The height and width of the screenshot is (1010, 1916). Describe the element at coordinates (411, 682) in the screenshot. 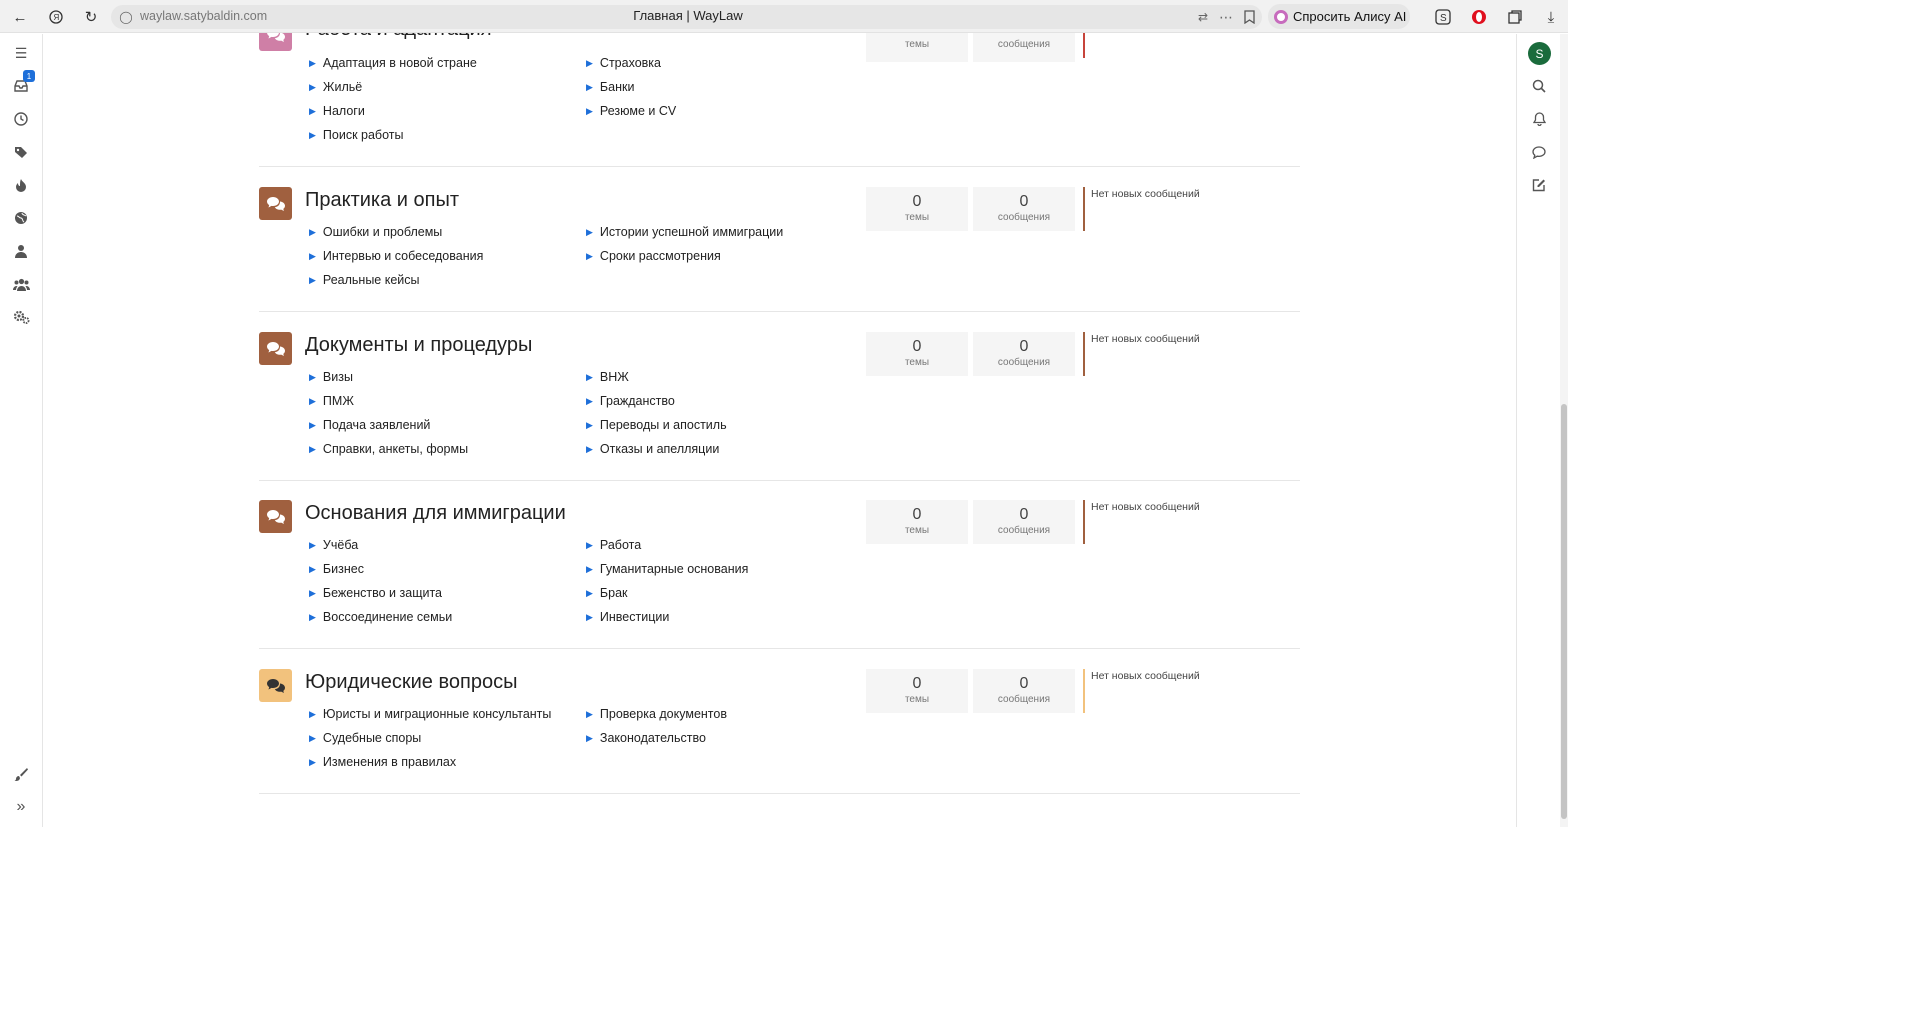

I see `category-title: Юридические вопросы` at that location.